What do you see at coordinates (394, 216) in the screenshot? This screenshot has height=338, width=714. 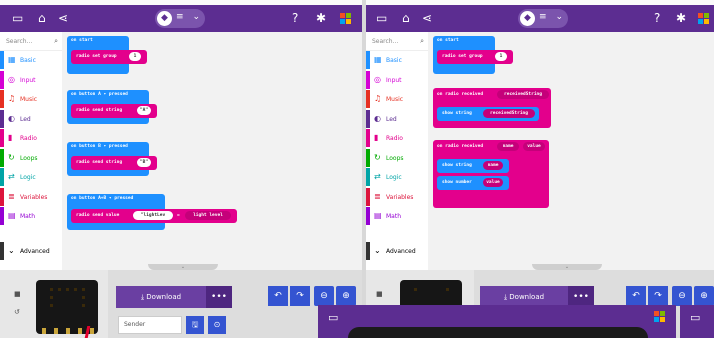 I see `category-label: Math` at bounding box center [394, 216].